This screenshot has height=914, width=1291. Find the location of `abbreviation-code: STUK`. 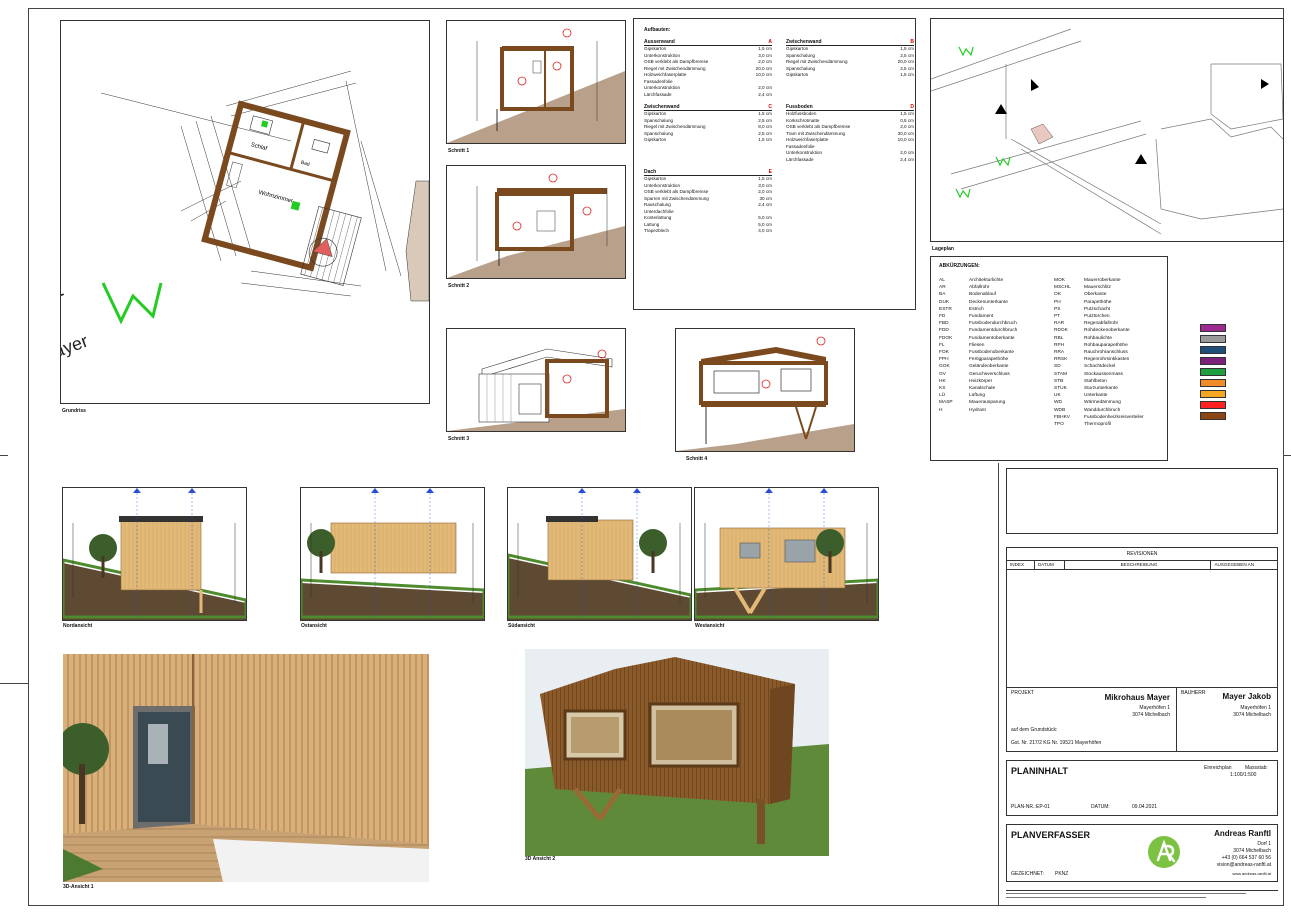

abbreviation-code: STUK is located at coordinates (1060, 389).